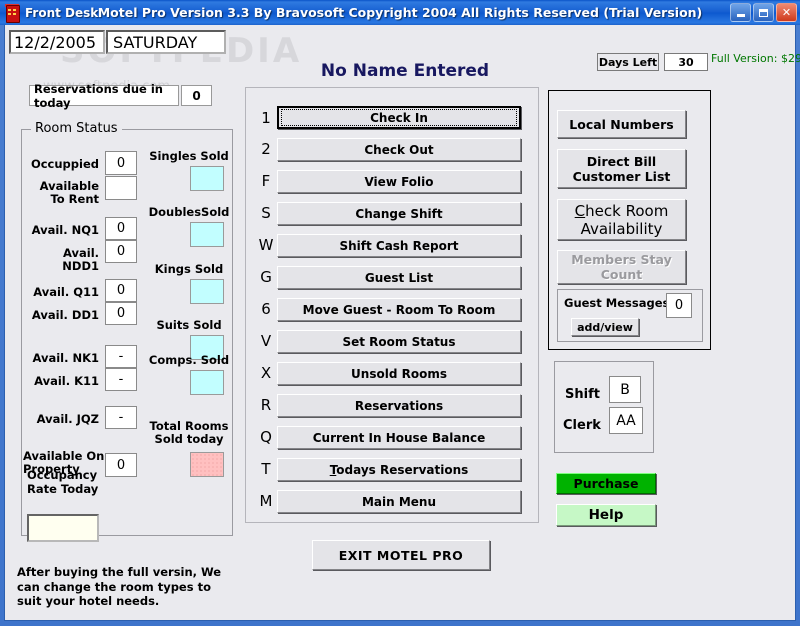 Image resolution: width=800 pixels, height=626 pixels. What do you see at coordinates (621, 267) in the screenshot?
I see `members-stay-count-button: Members Stay Count` at bounding box center [621, 267].